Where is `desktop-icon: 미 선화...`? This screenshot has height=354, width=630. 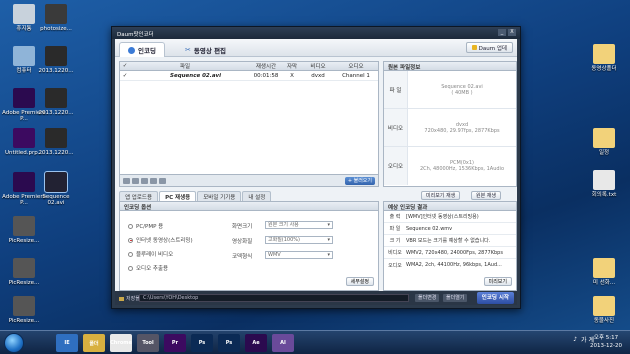 desktop-icon: 미 선화... is located at coordinates (604, 272).